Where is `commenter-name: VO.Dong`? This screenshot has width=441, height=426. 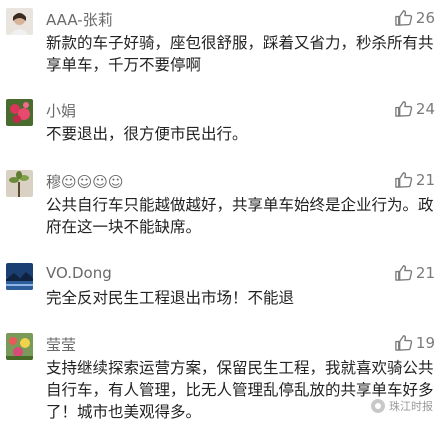
commenter-name: VO.Dong is located at coordinates (79, 273).